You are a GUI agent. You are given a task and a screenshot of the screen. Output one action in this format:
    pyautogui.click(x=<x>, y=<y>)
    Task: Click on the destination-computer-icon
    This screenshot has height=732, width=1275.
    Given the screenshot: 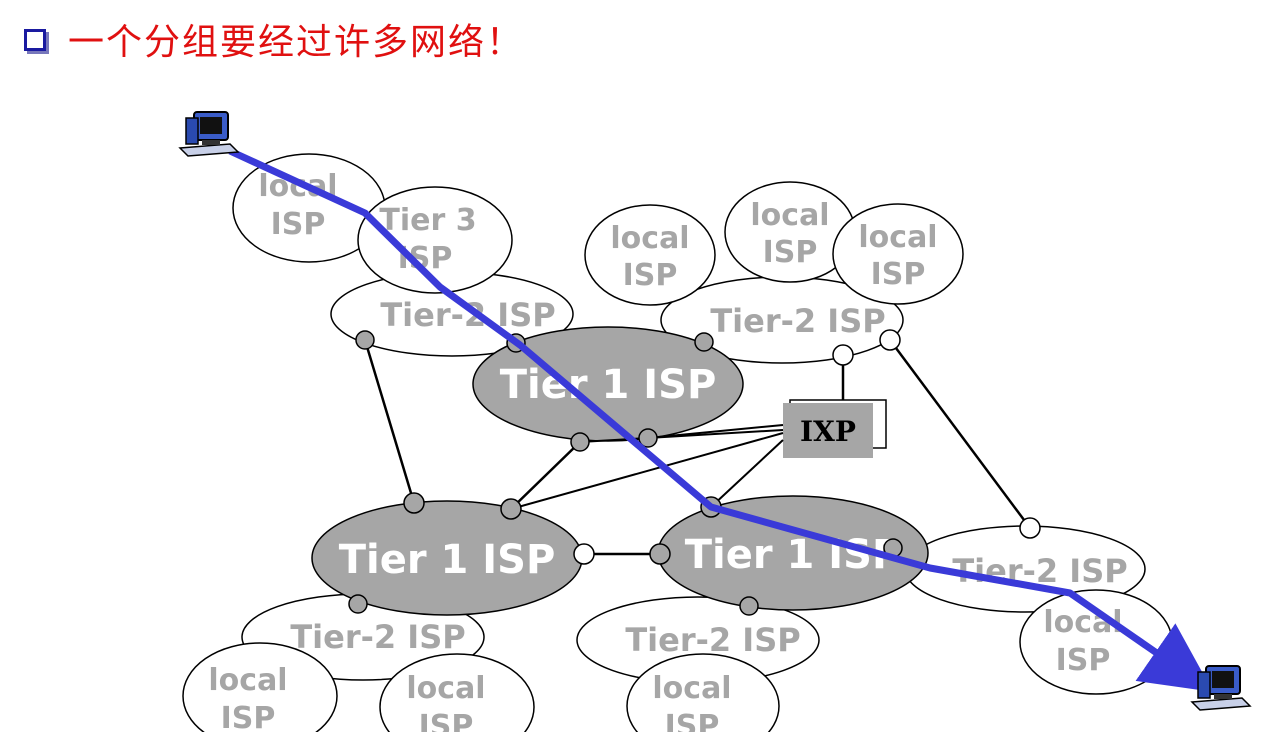 What is the action you would take?
    pyautogui.click(x=1221, y=688)
    